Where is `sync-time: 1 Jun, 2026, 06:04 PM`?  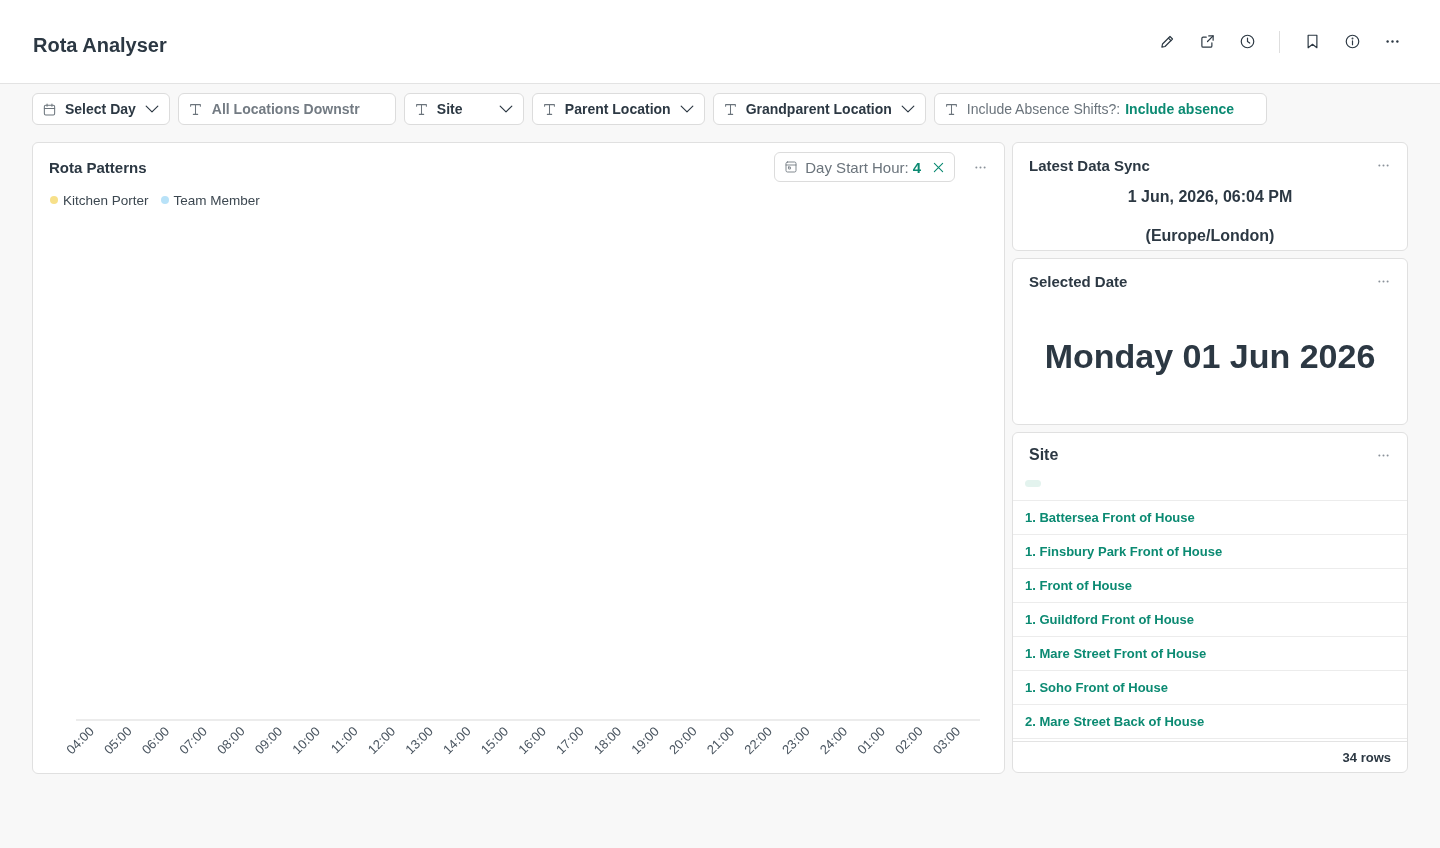 sync-time: 1 Jun, 2026, 06:04 PM is located at coordinates (1210, 197).